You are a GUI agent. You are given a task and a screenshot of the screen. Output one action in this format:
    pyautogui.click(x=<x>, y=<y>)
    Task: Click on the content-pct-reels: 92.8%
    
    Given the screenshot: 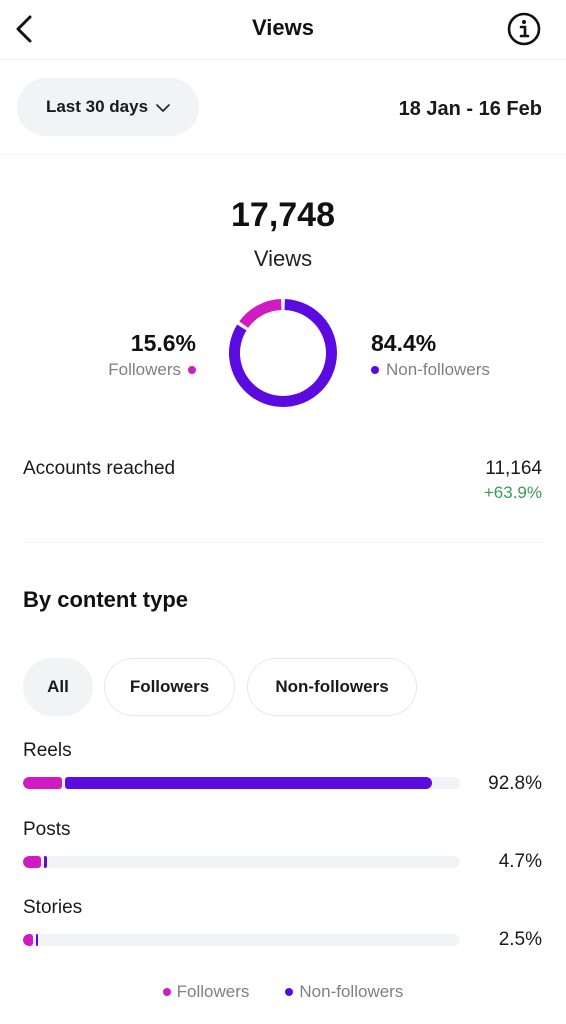 What is the action you would take?
    pyautogui.click(x=515, y=783)
    